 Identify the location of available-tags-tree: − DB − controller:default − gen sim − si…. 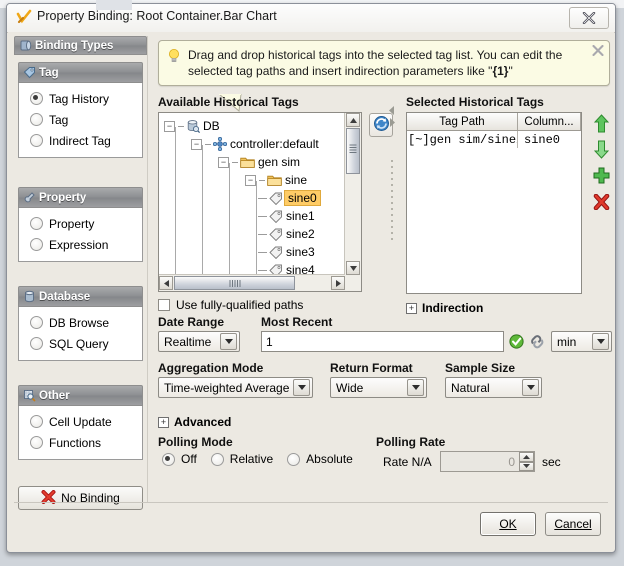
(260, 202).